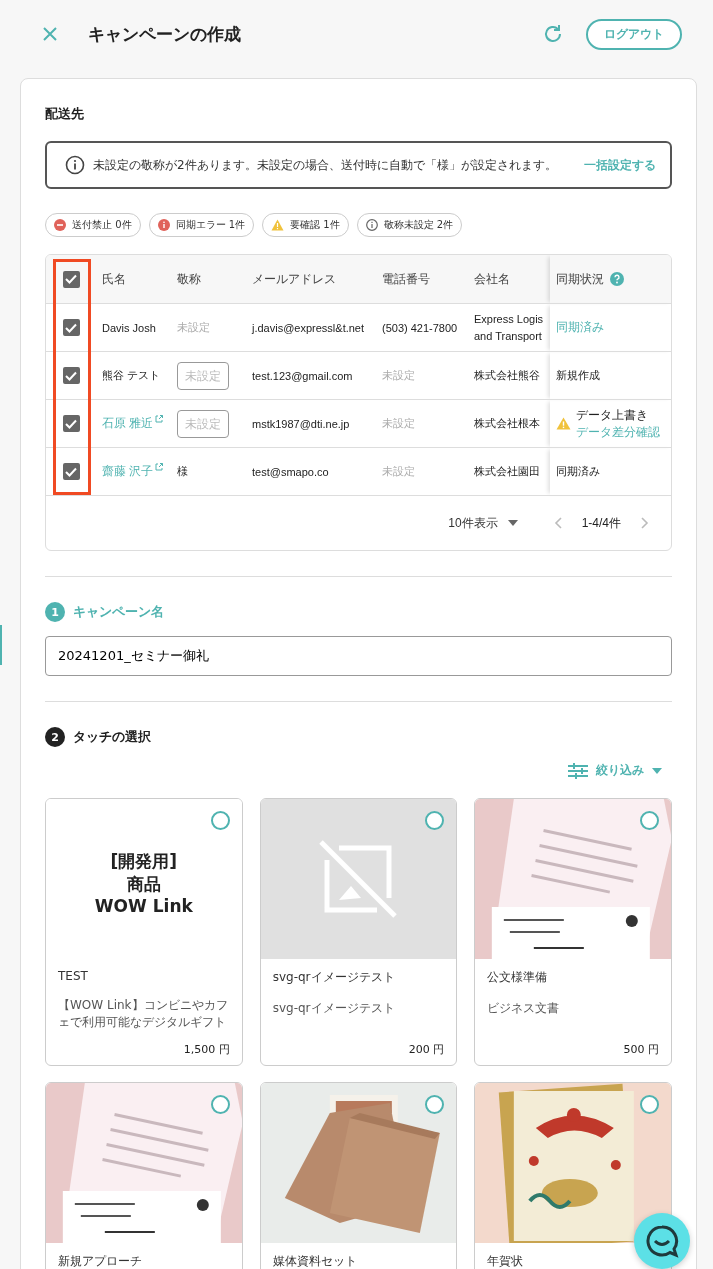  I want to click on filter-chip: 同期エラー 1件, so click(201, 225).